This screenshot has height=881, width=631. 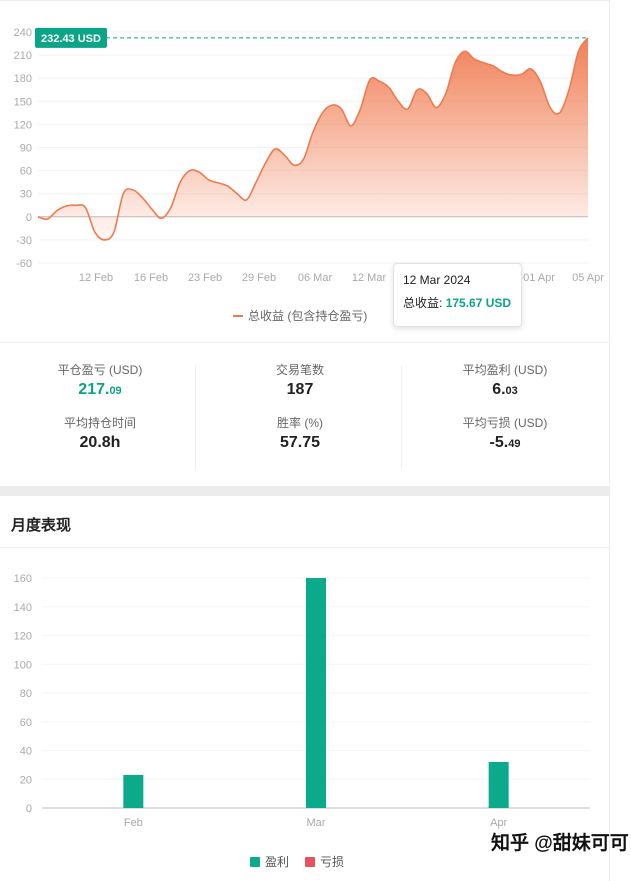 I want to click on avg-hold-time-label: 平均持仓时间, so click(x=99, y=423).